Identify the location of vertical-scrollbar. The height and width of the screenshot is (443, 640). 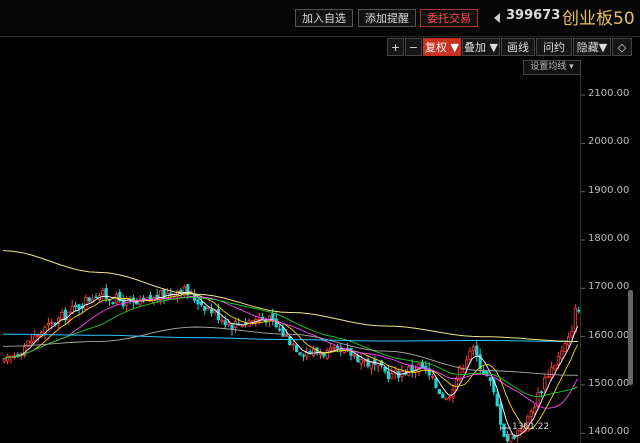
(630, 337).